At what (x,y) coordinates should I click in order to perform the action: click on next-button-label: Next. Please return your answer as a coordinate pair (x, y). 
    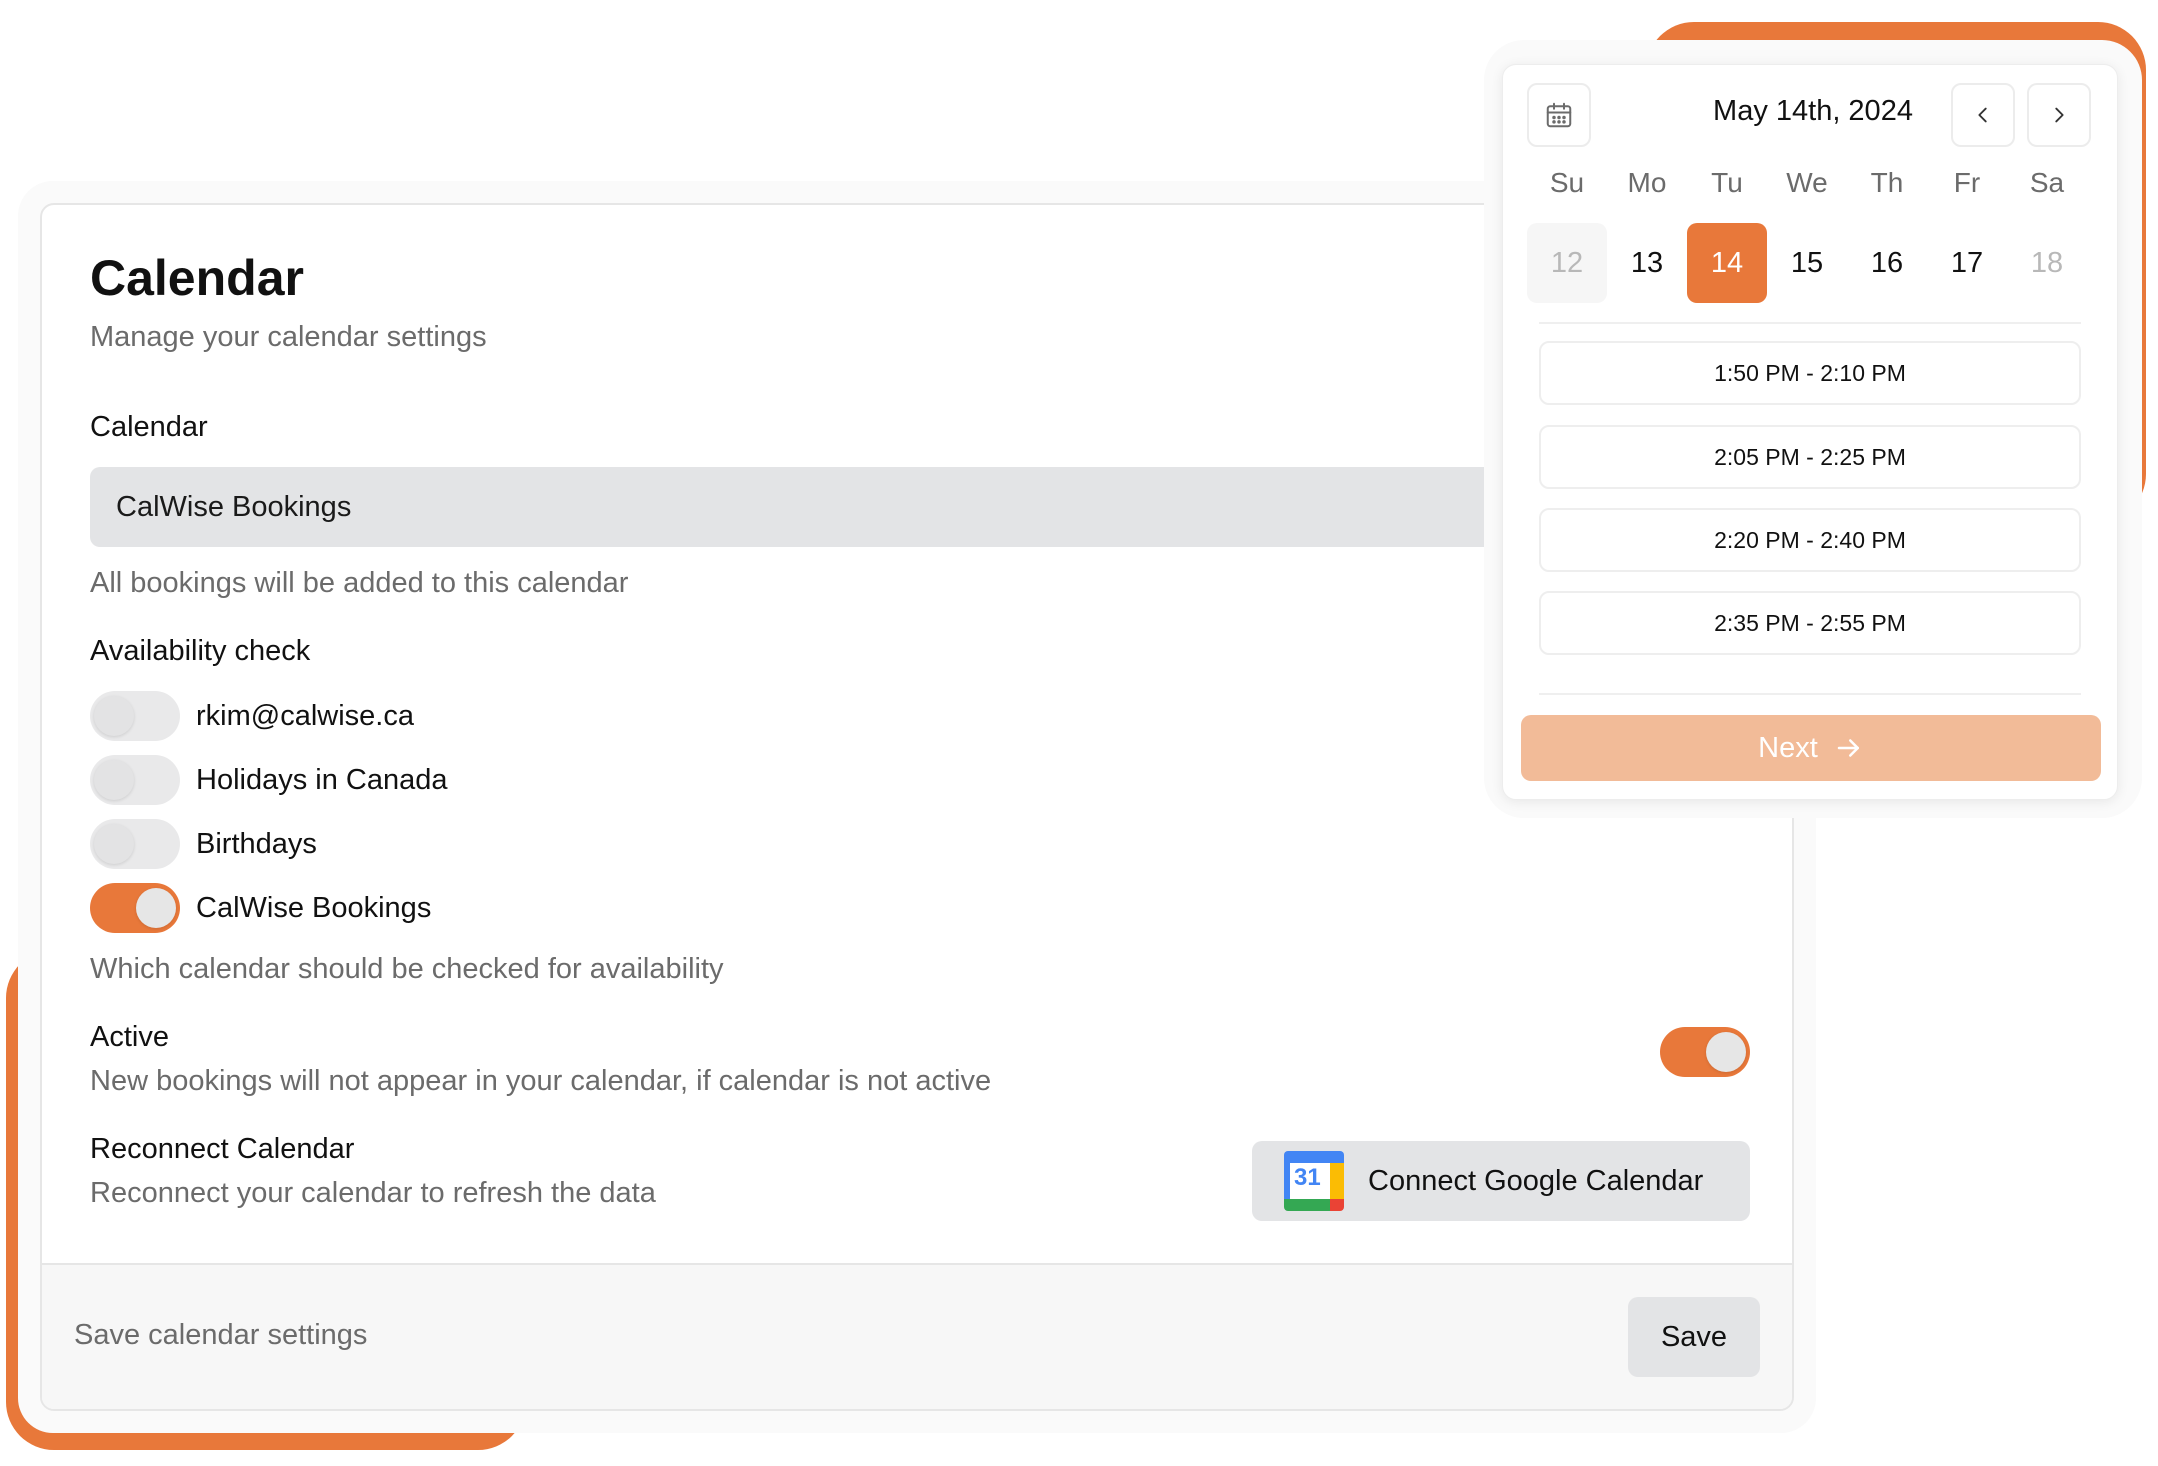
    Looking at the image, I should click on (1788, 747).